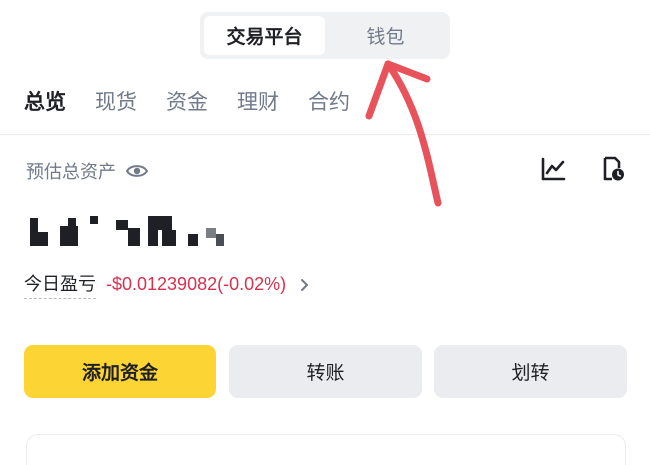 The height and width of the screenshot is (465, 650). What do you see at coordinates (71, 172) in the screenshot?
I see `estimated-assets-label: 预估总资产` at bounding box center [71, 172].